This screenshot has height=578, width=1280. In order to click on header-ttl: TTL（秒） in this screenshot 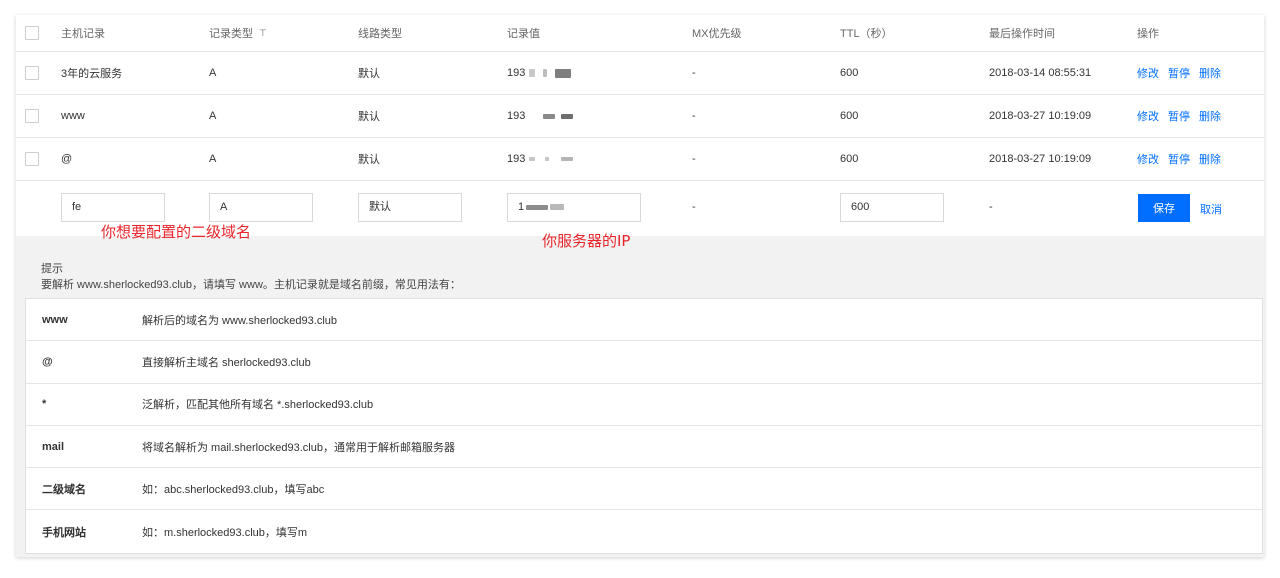, I will do `click(866, 34)`.